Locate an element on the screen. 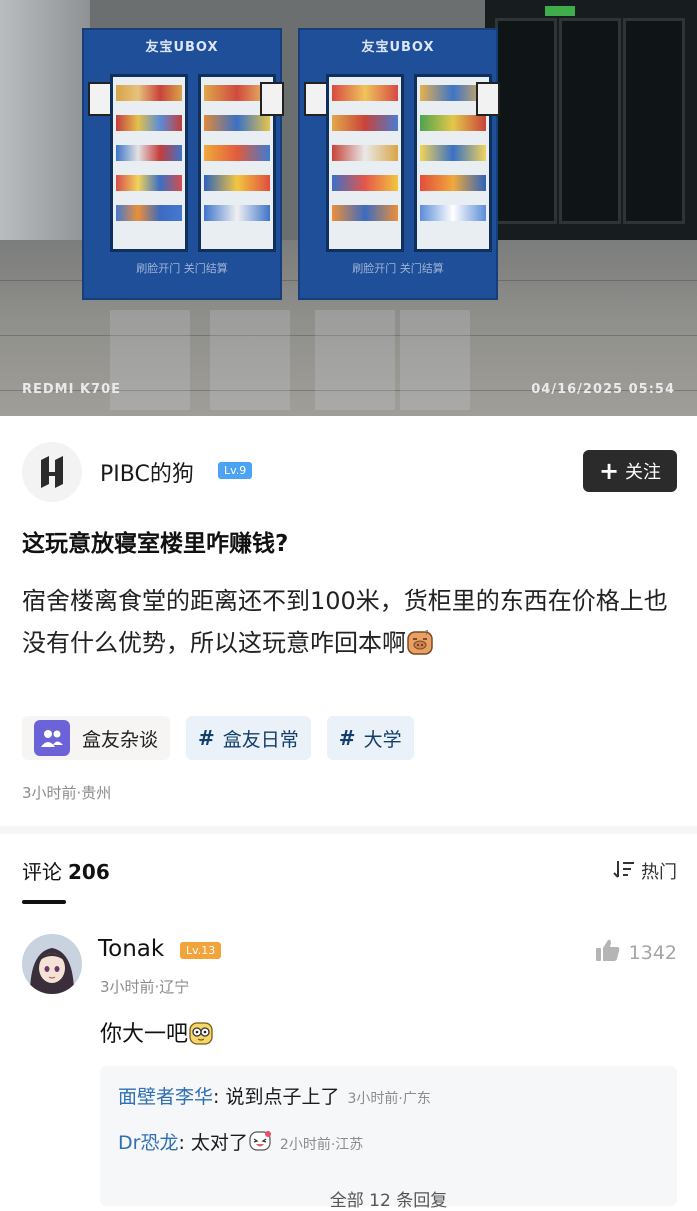 The height and width of the screenshot is (1211, 697). reply-author: Dr恐龙 is located at coordinates (148, 1143).